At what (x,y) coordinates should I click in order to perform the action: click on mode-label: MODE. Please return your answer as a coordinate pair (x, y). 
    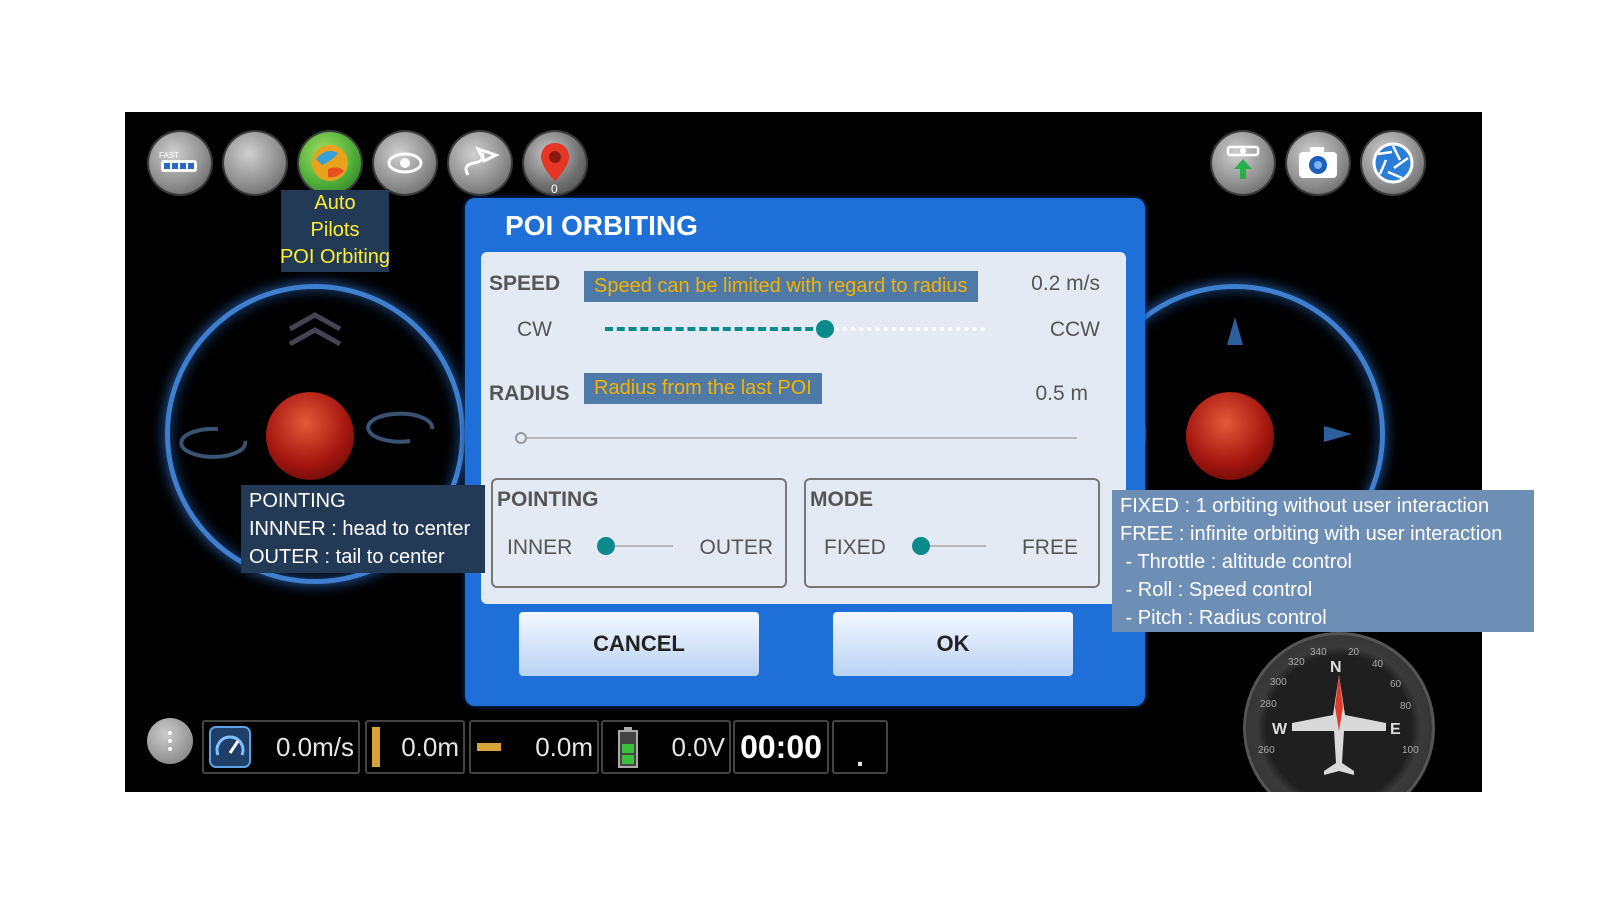
    Looking at the image, I should click on (841, 499).